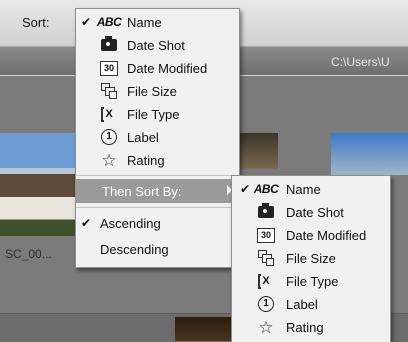  What do you see at coordinates (130, 223) in the screenshot?
I see `menu-item-label: Ascending` at bounding box center [130, 223].